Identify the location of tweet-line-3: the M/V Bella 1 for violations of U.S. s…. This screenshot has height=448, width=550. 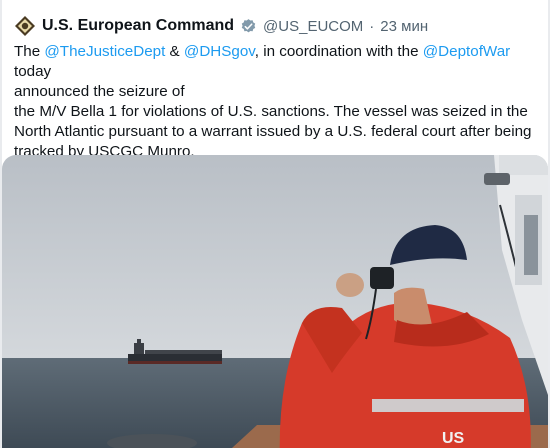
(271, 111).